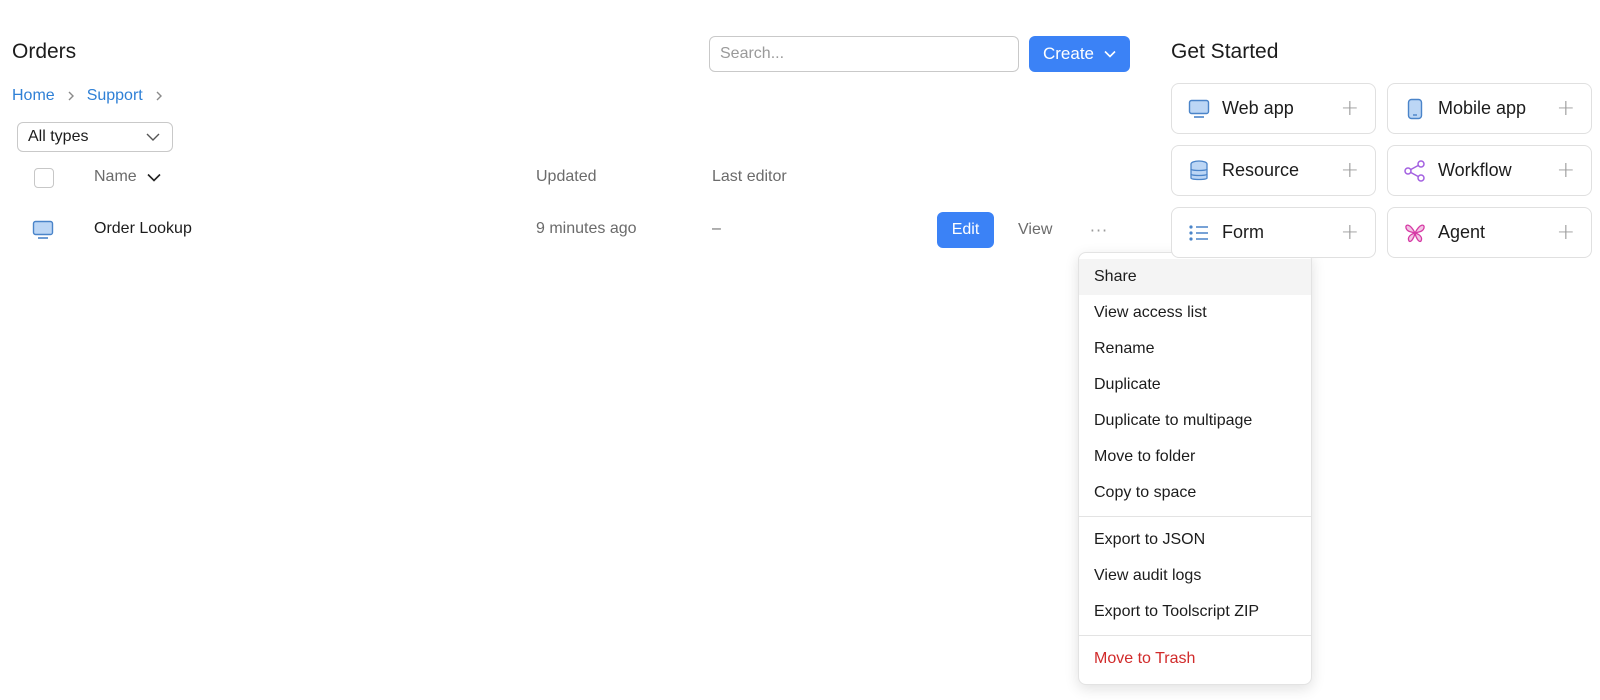  I want to click on menu-item-copy-to-space: Copy to space, so click(1195, 493).